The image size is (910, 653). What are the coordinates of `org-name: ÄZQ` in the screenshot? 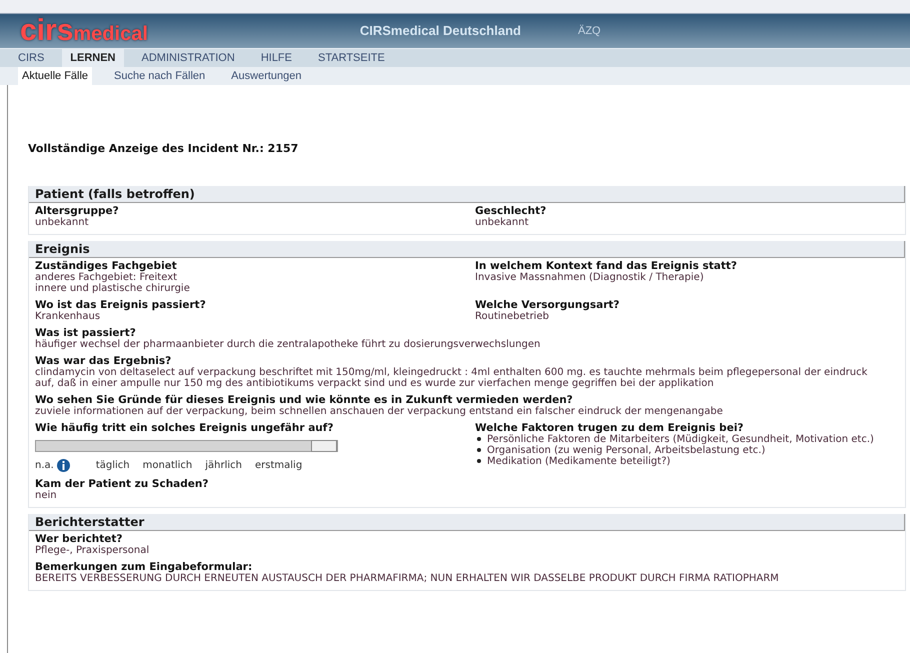 It's located at (589, 31).